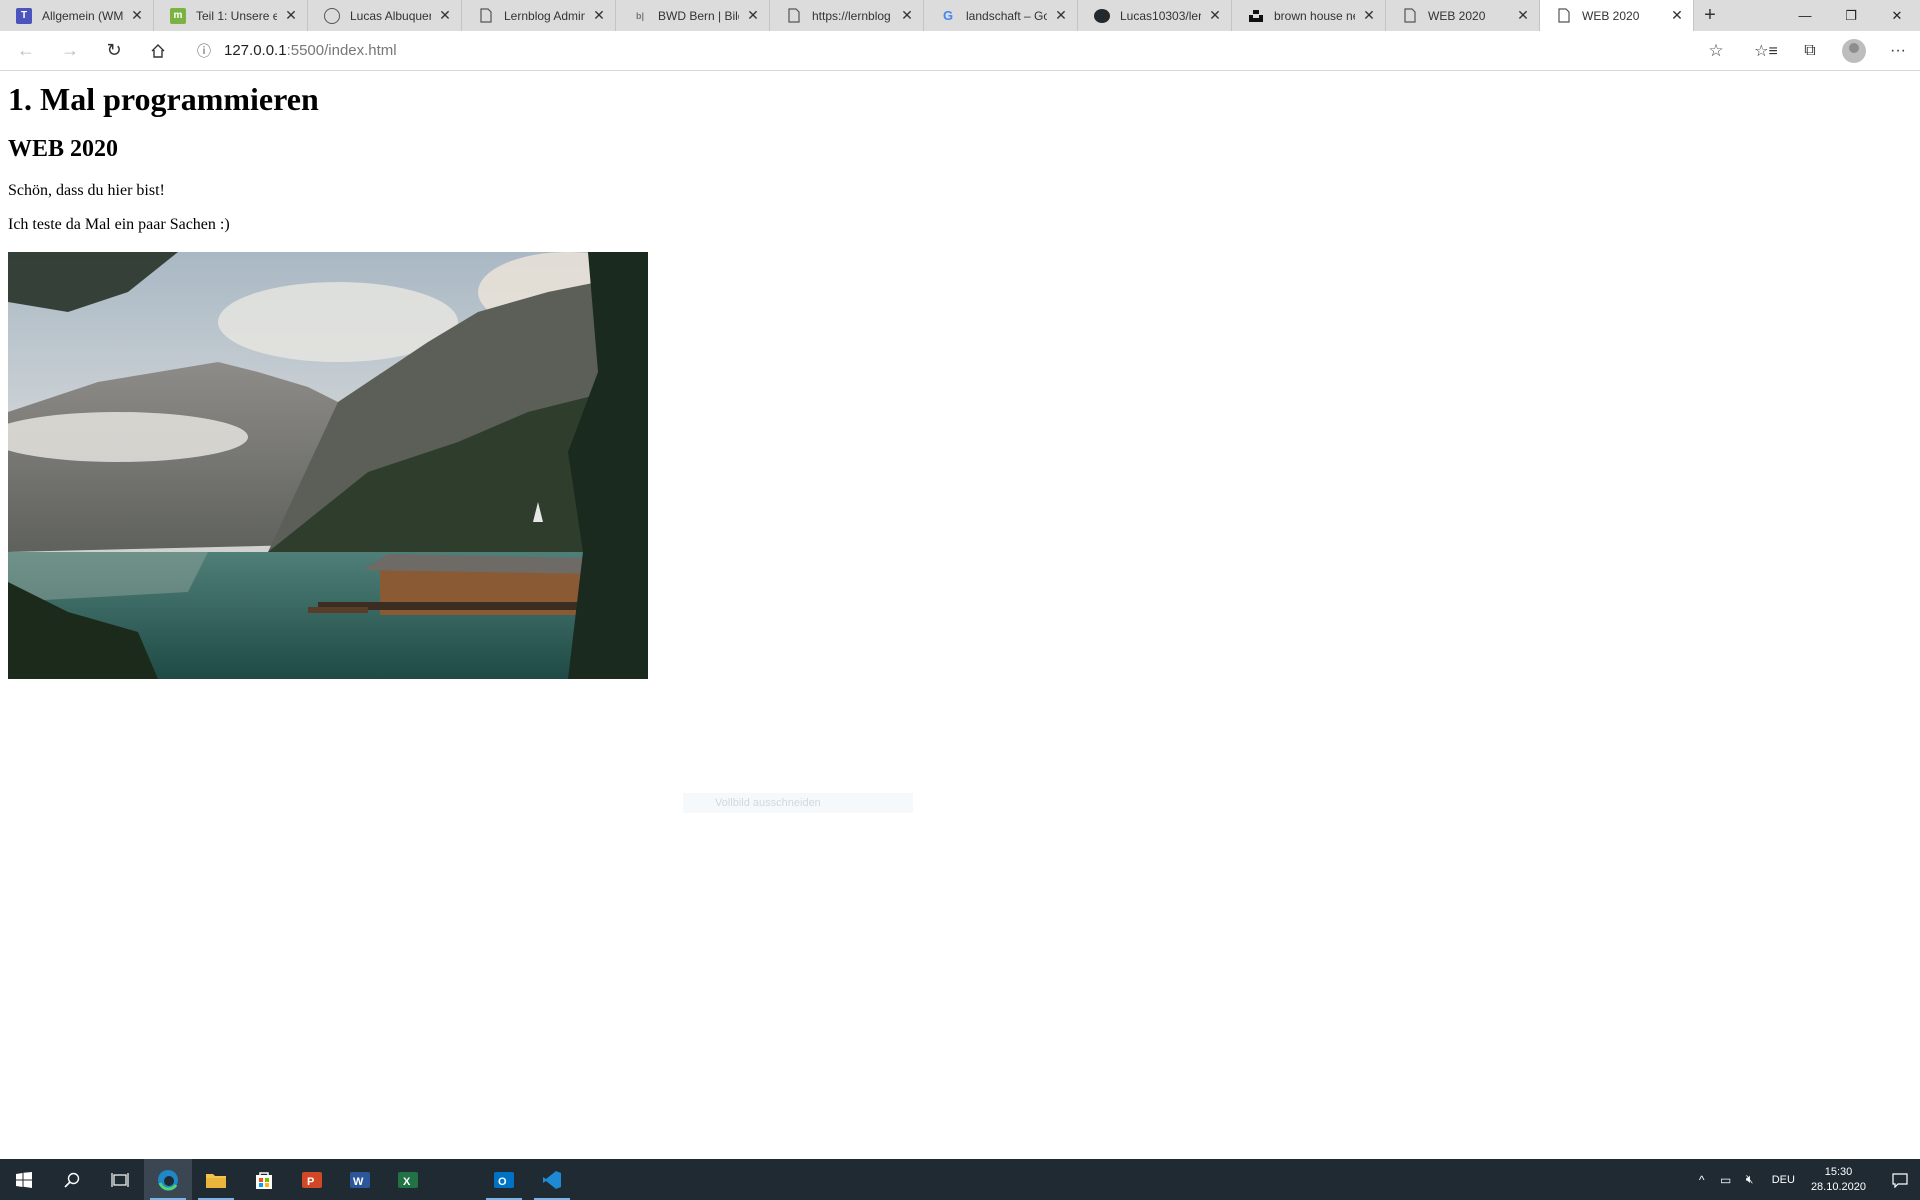 The image size is (1920, 1200). Describe the element at coordinates (1805, 1179) in the screenshot. I see `system-tray: ^ ▭ 🔇︎ DEU 15:30 28.10.2020` at that location.